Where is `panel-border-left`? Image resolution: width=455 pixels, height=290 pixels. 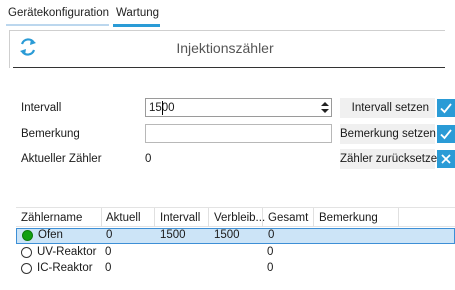 panel-border-left is located at coordinates (9, 49).